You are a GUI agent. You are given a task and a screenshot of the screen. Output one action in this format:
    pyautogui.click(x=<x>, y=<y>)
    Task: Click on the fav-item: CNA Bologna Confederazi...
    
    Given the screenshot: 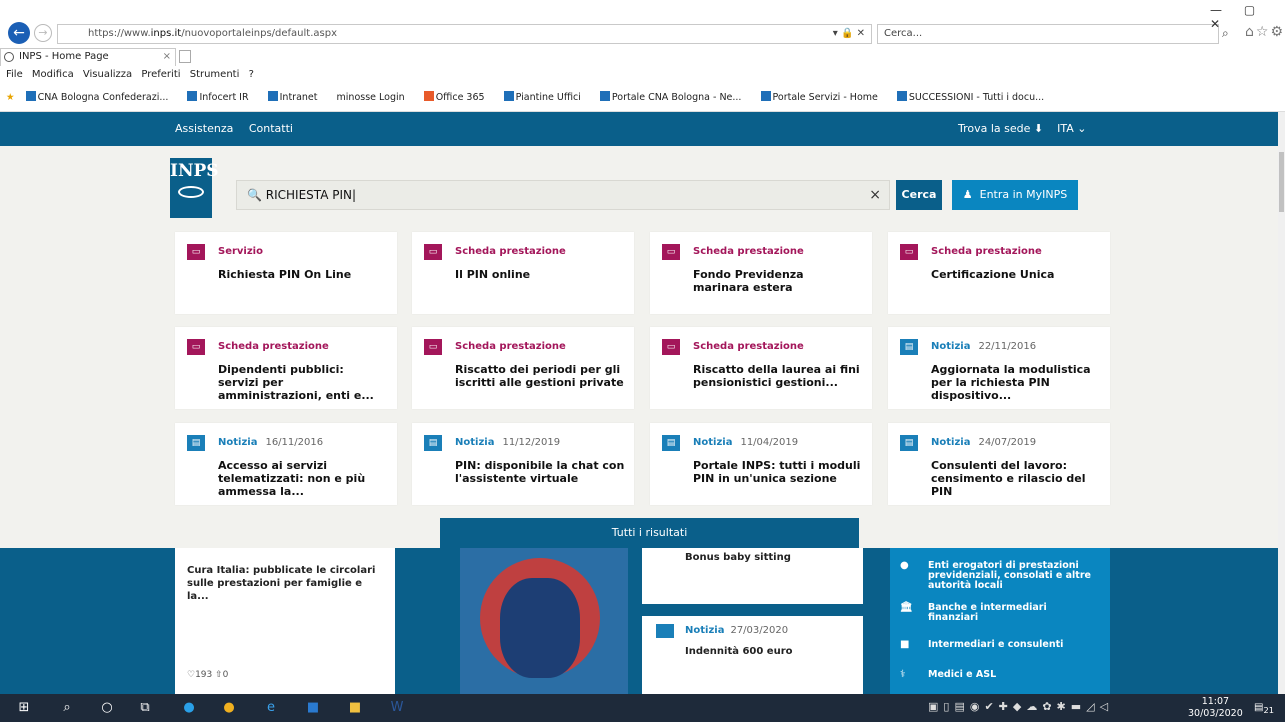 What is the action you would take?
    pyautogui.click(x=101, y=97)
    